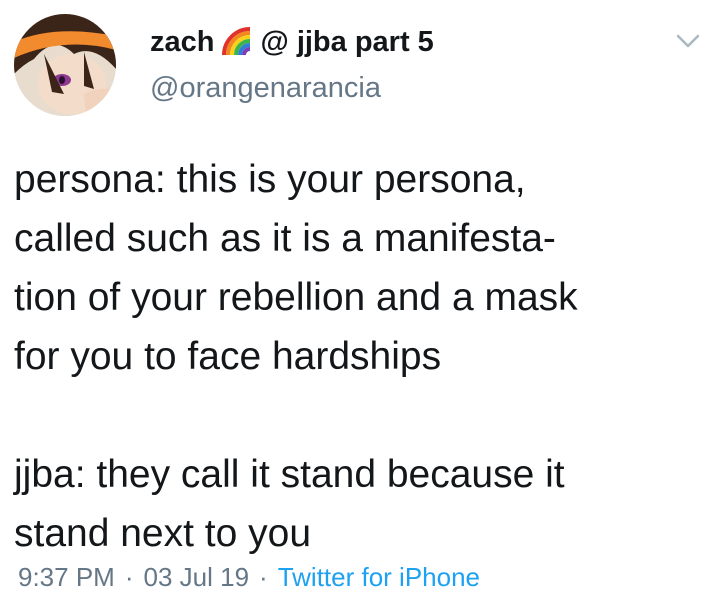 The image size is (722, 614). Describe the element at coordinates (347, 41) in the screenshot. I see `display-name-suffix: @ jjba part 5` at that location.